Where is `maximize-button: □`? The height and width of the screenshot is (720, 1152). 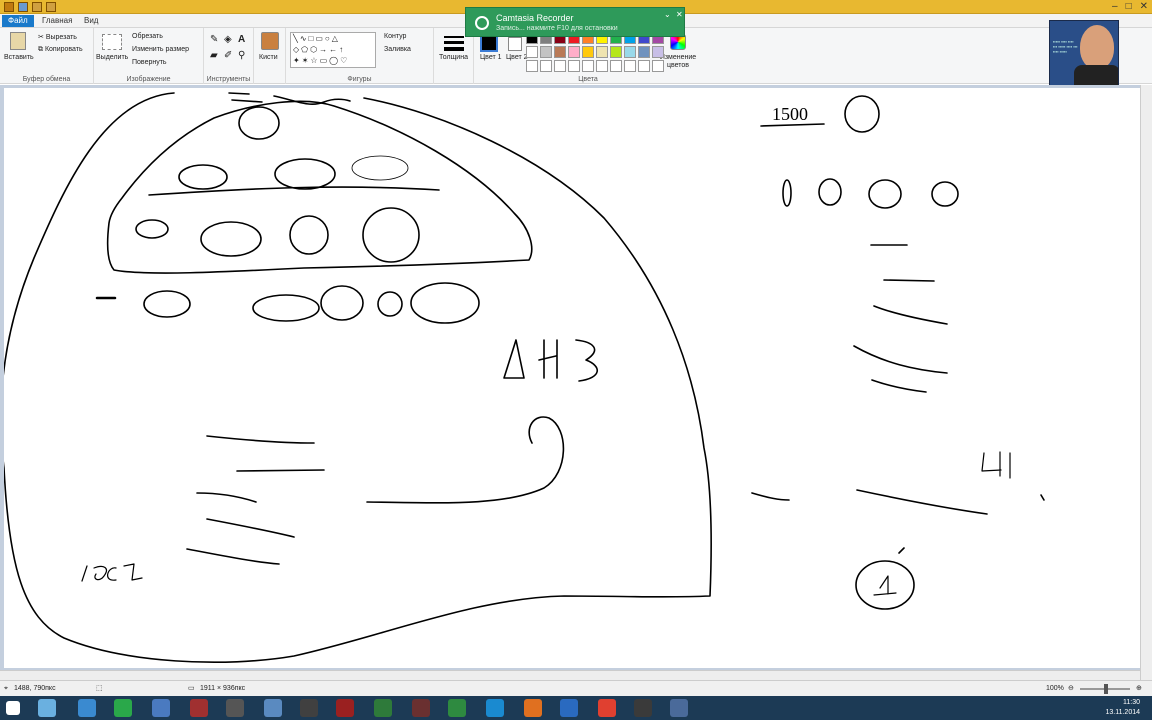 maximize-button: □ is located at coordinates (1129, 6).